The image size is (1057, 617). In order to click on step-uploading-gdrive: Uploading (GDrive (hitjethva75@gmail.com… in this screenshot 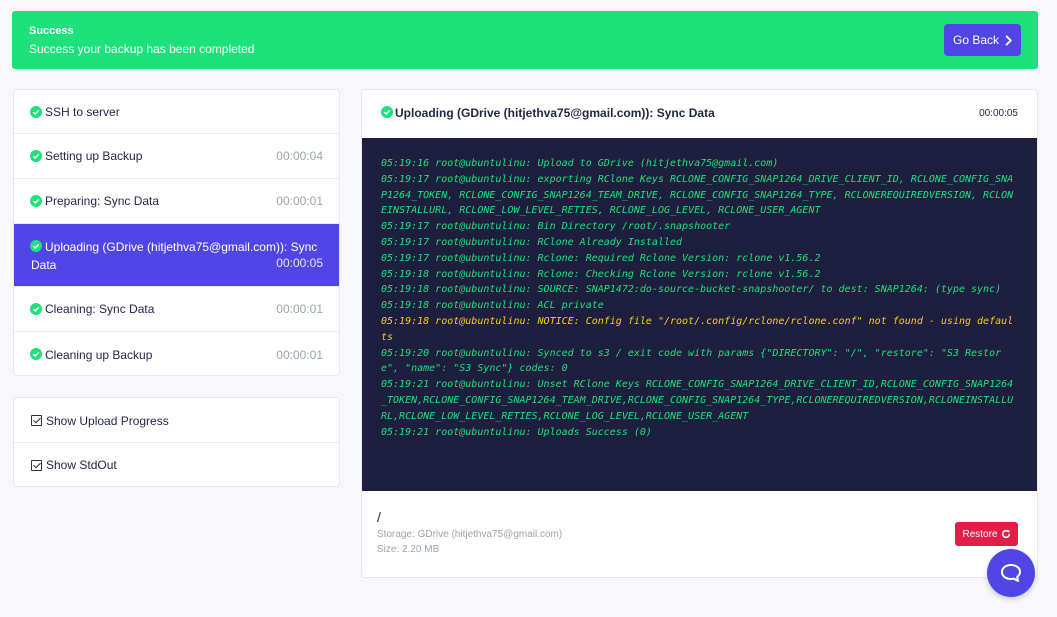, I will do `click(176, 255)`.